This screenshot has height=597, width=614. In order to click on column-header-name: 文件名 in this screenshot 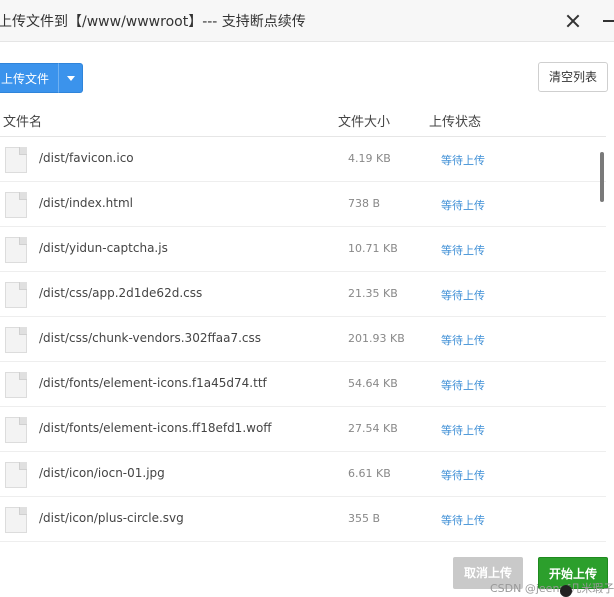, I will do `click(23, 122)`.